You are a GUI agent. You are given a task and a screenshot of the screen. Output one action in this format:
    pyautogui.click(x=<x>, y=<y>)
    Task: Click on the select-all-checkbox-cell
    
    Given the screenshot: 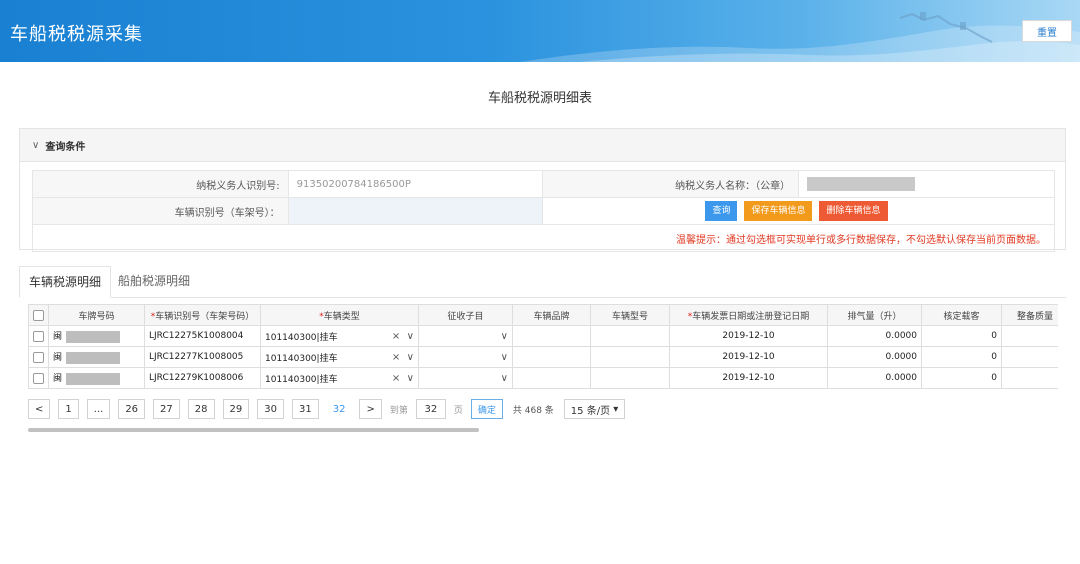 What is the action you would take?
    pyautogui.click(x=38, y=315)
    